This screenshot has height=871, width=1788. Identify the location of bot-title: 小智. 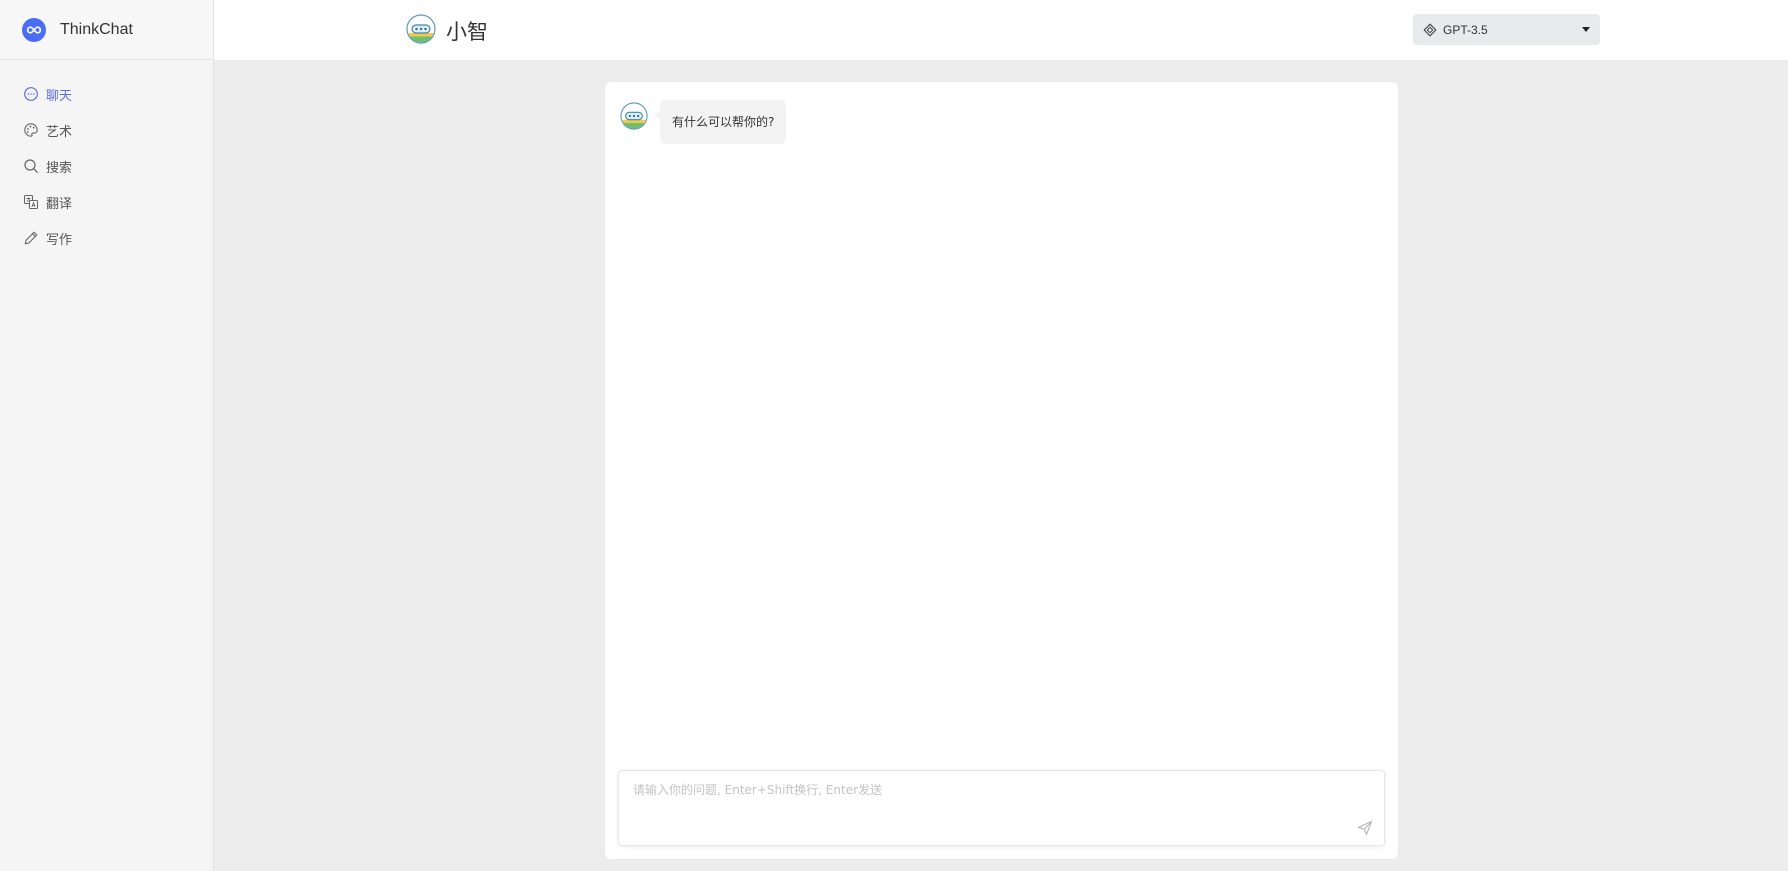
(447, 31).